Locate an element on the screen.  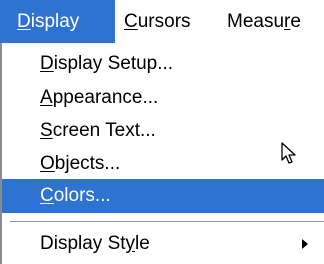
item-label: Measure is located at coordinates (264, 21).